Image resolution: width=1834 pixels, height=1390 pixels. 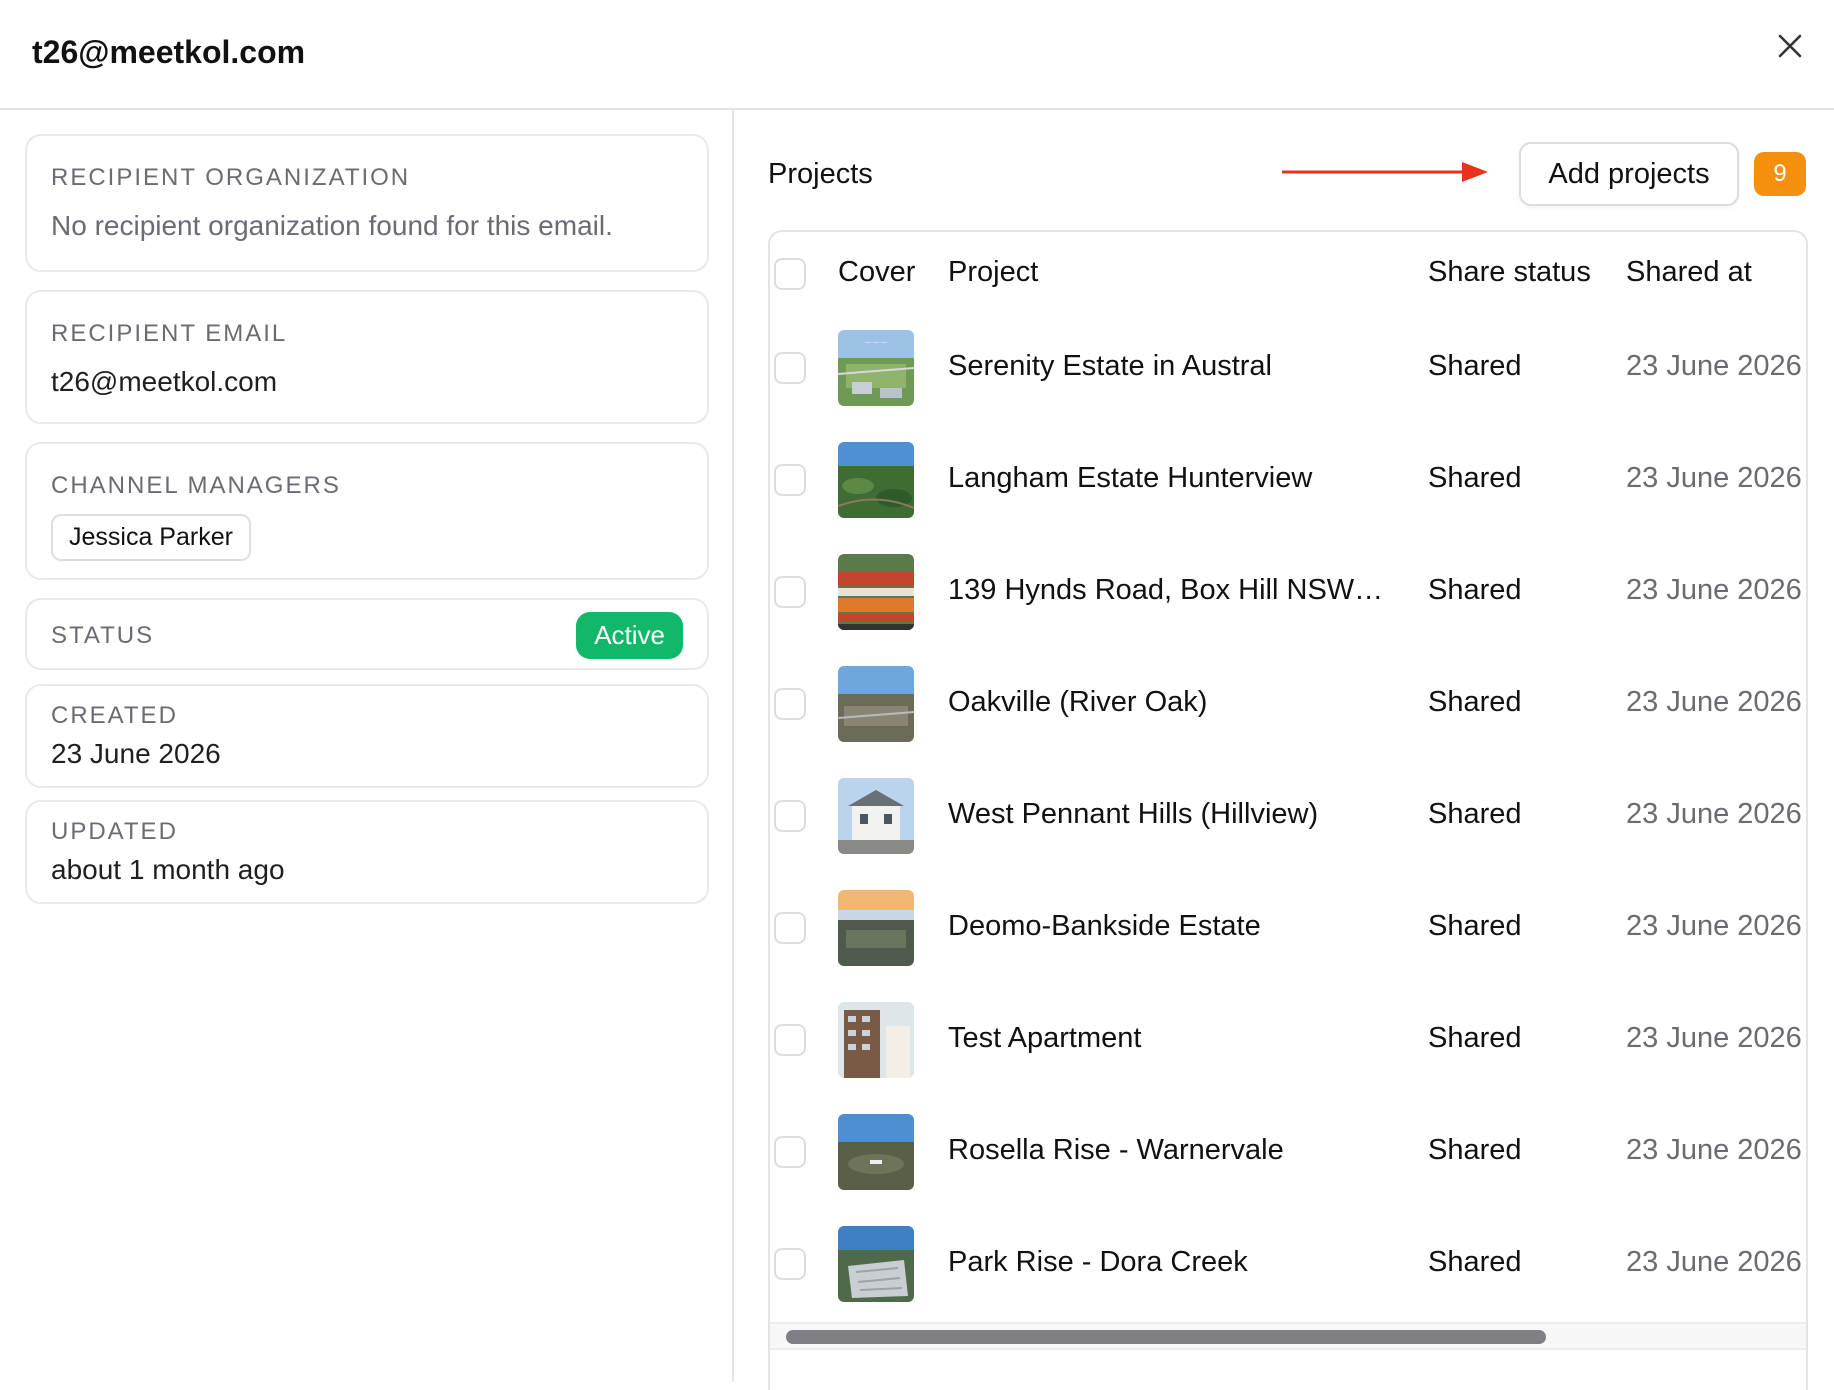 I want to click on created-card: CREATED 23 June 2026, so click(x=367, y=736).